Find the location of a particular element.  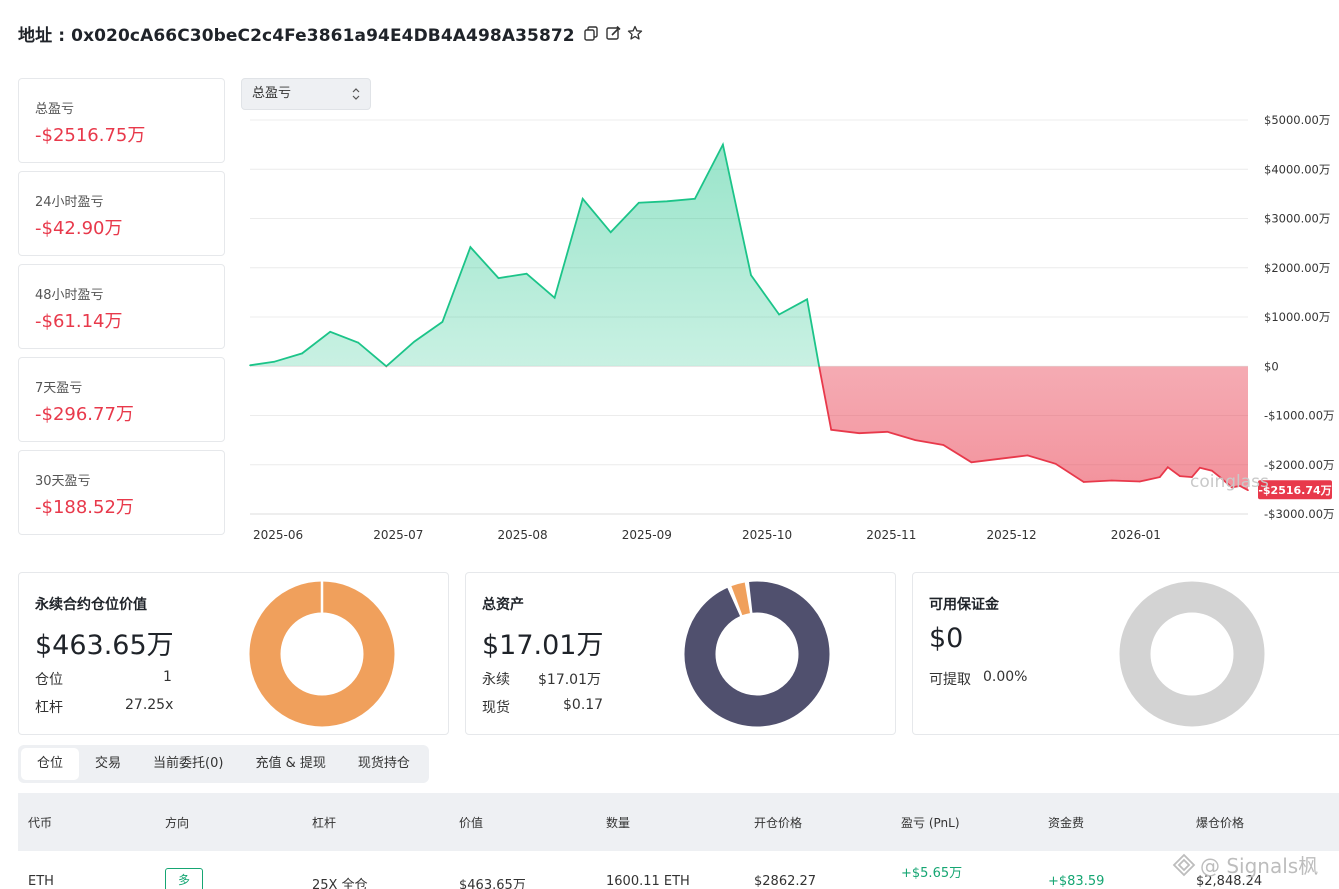

col-funding: 资金费 is located at coordinates (1066, 823).